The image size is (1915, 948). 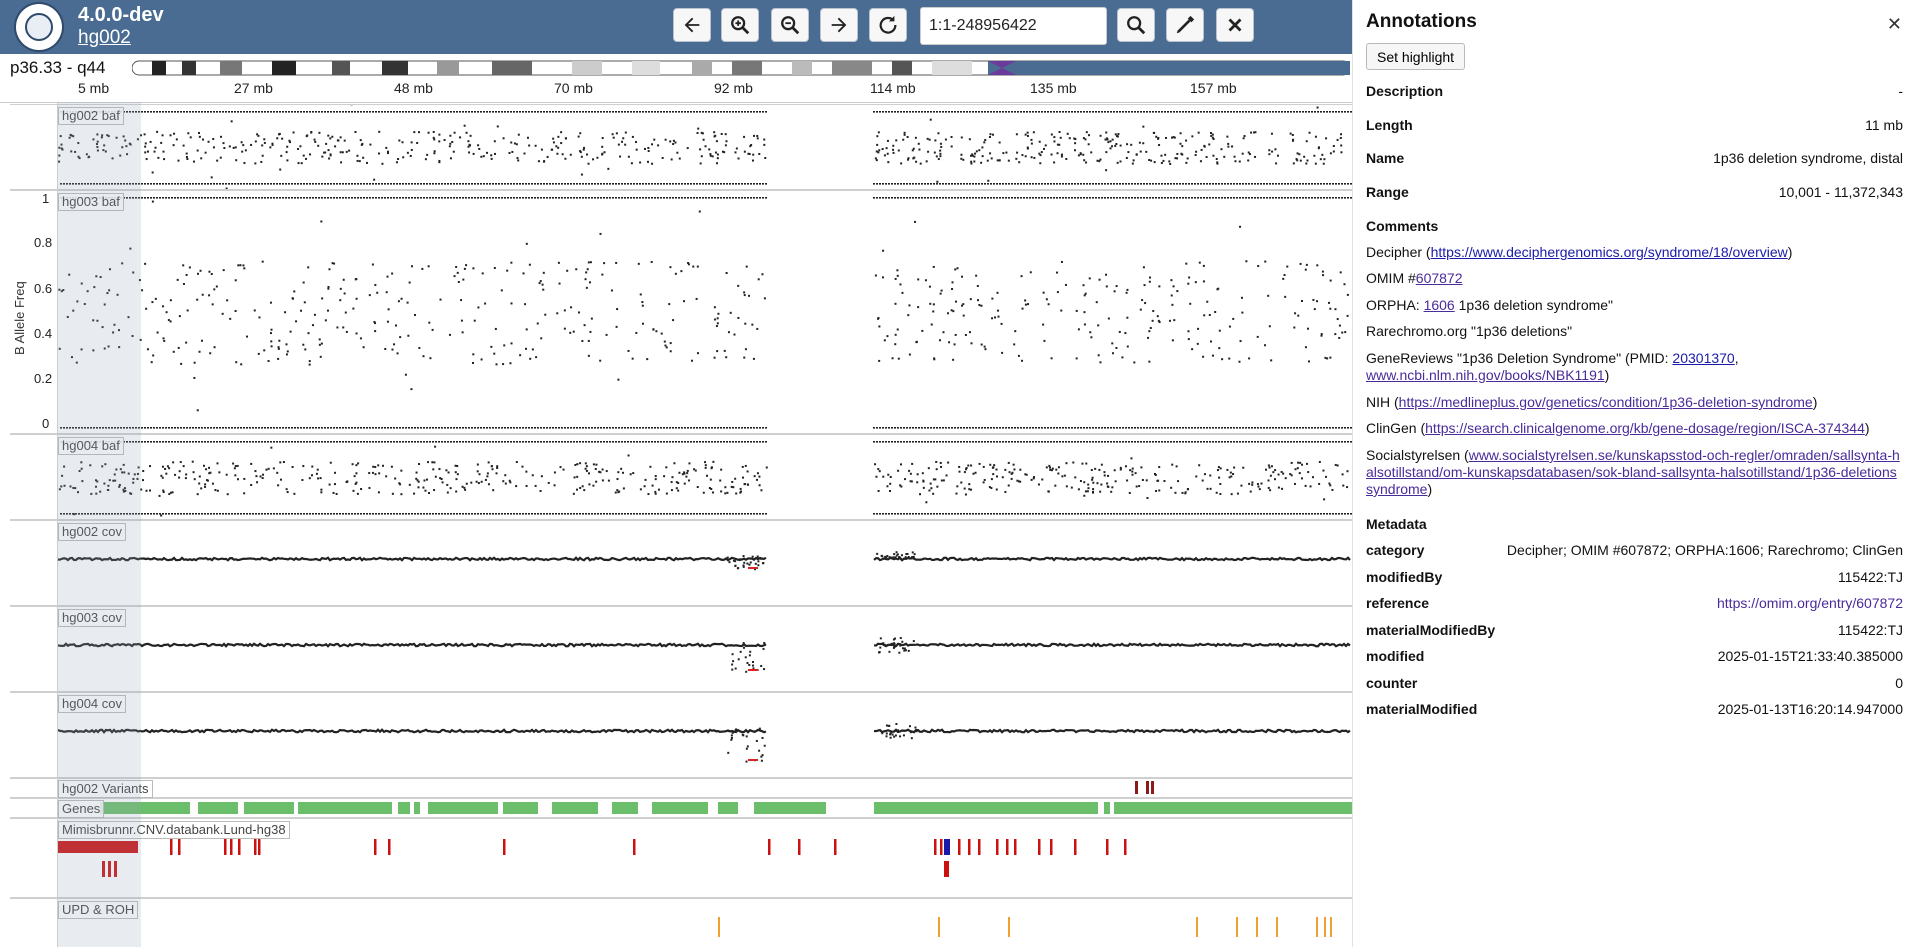 What do you see at coordinates (681, 649) in the screenshot?
I see `cov-track-hg003: hg003 cov` at bounding box center [681, 649].